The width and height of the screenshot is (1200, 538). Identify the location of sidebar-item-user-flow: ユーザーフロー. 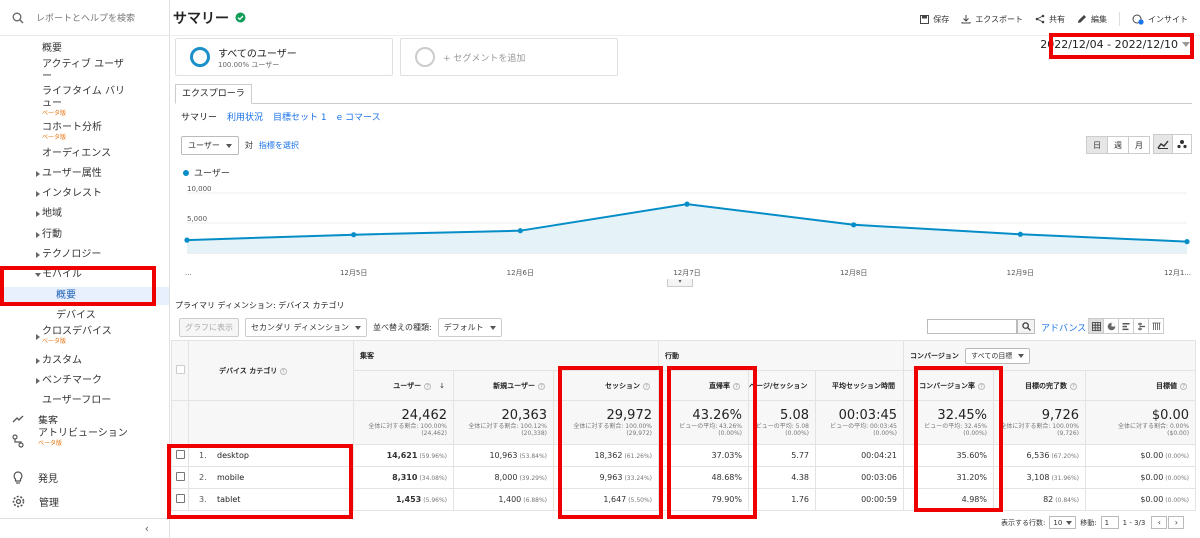
(84, 401).